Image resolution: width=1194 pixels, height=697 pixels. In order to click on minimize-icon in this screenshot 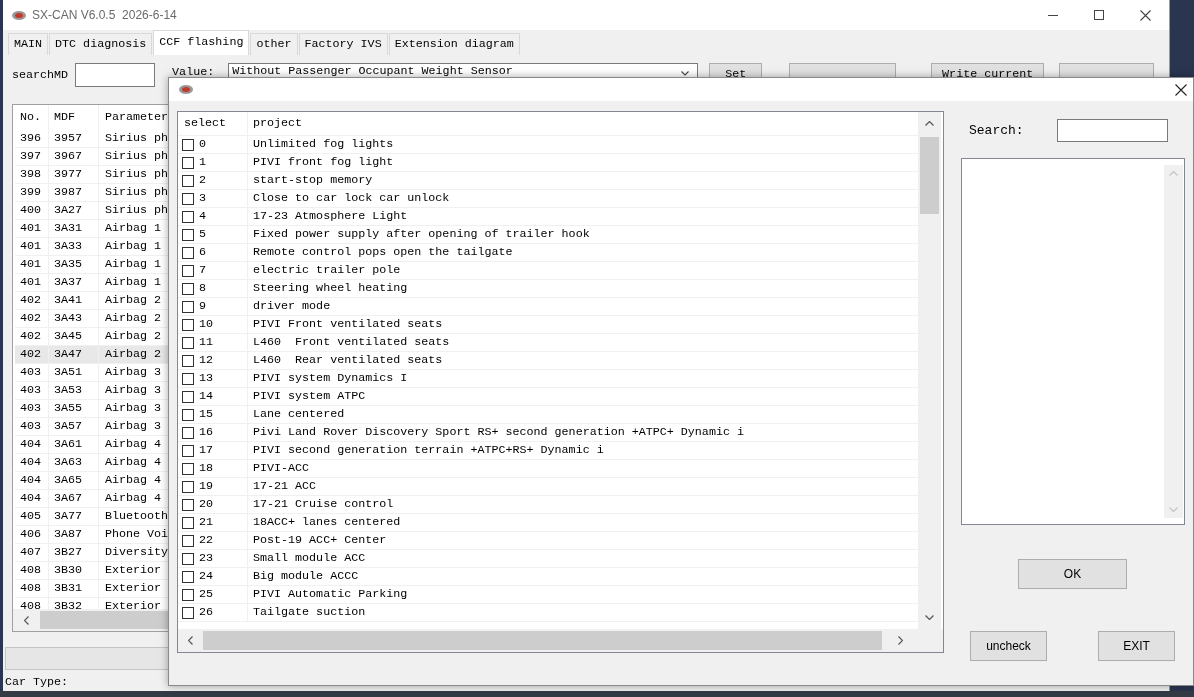, I will do `click(1053, 15)`.